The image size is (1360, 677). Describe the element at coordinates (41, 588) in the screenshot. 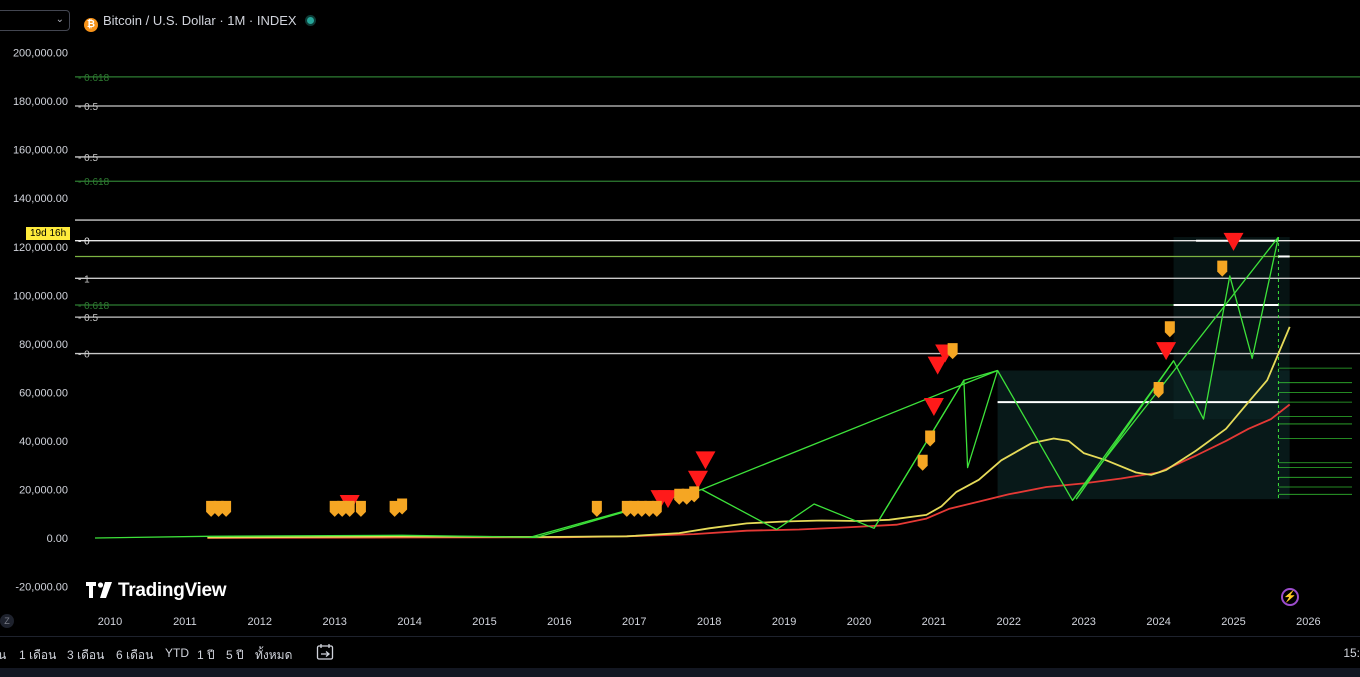

I see `y-tick-label: -20,000.00` at that location.